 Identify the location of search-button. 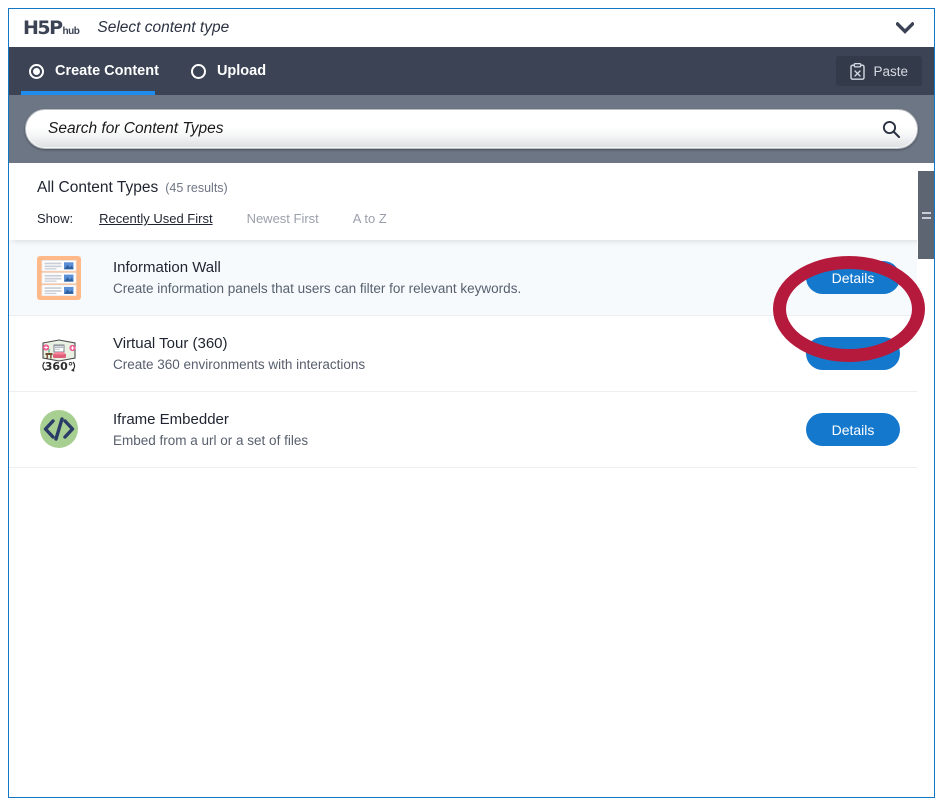
(891, 129).